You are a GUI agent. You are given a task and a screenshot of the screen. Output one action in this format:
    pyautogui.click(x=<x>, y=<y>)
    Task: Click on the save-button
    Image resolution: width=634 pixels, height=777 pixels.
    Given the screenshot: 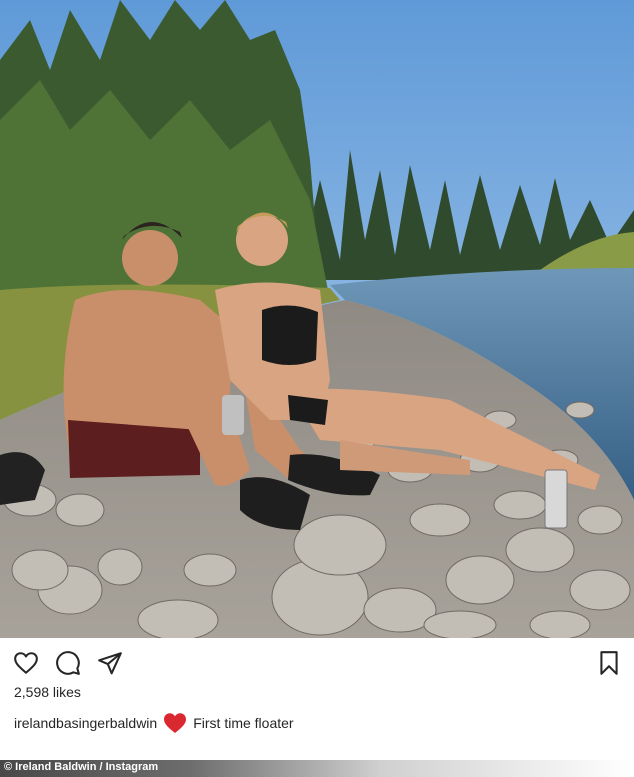 What is the action you would take?
    pyautogui.click(x=609, y=663)
    